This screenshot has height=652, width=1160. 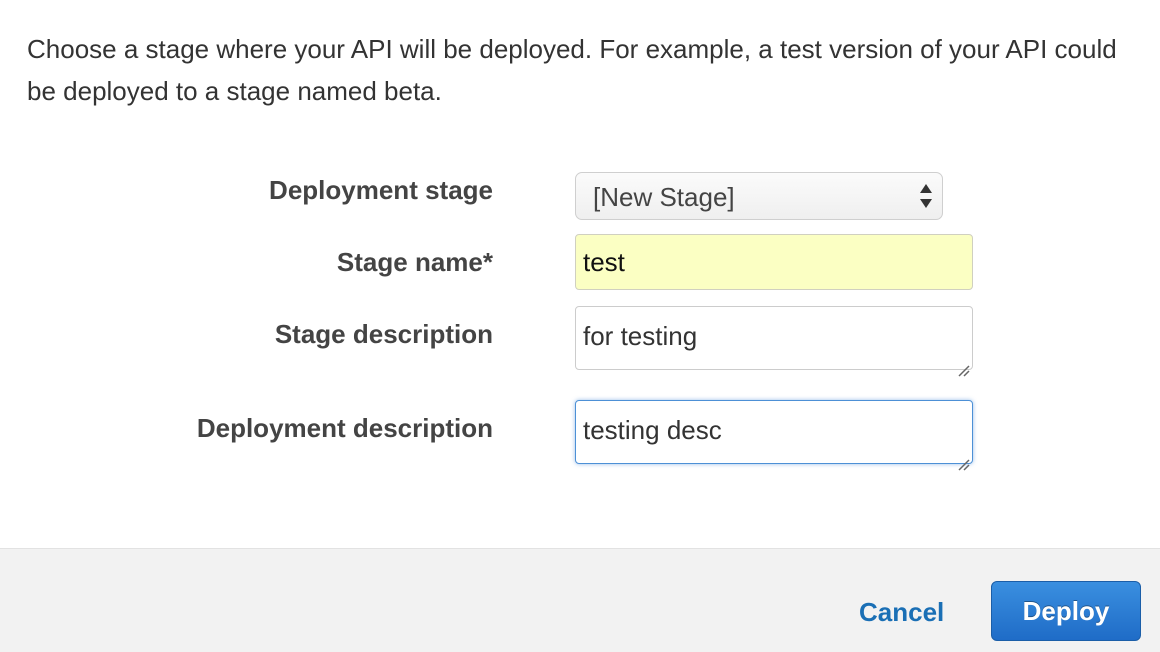 What do you see at coordinates (604, 262) in the screenshot?
I see `stage-name-value: test` at bounding box center [604, 262].